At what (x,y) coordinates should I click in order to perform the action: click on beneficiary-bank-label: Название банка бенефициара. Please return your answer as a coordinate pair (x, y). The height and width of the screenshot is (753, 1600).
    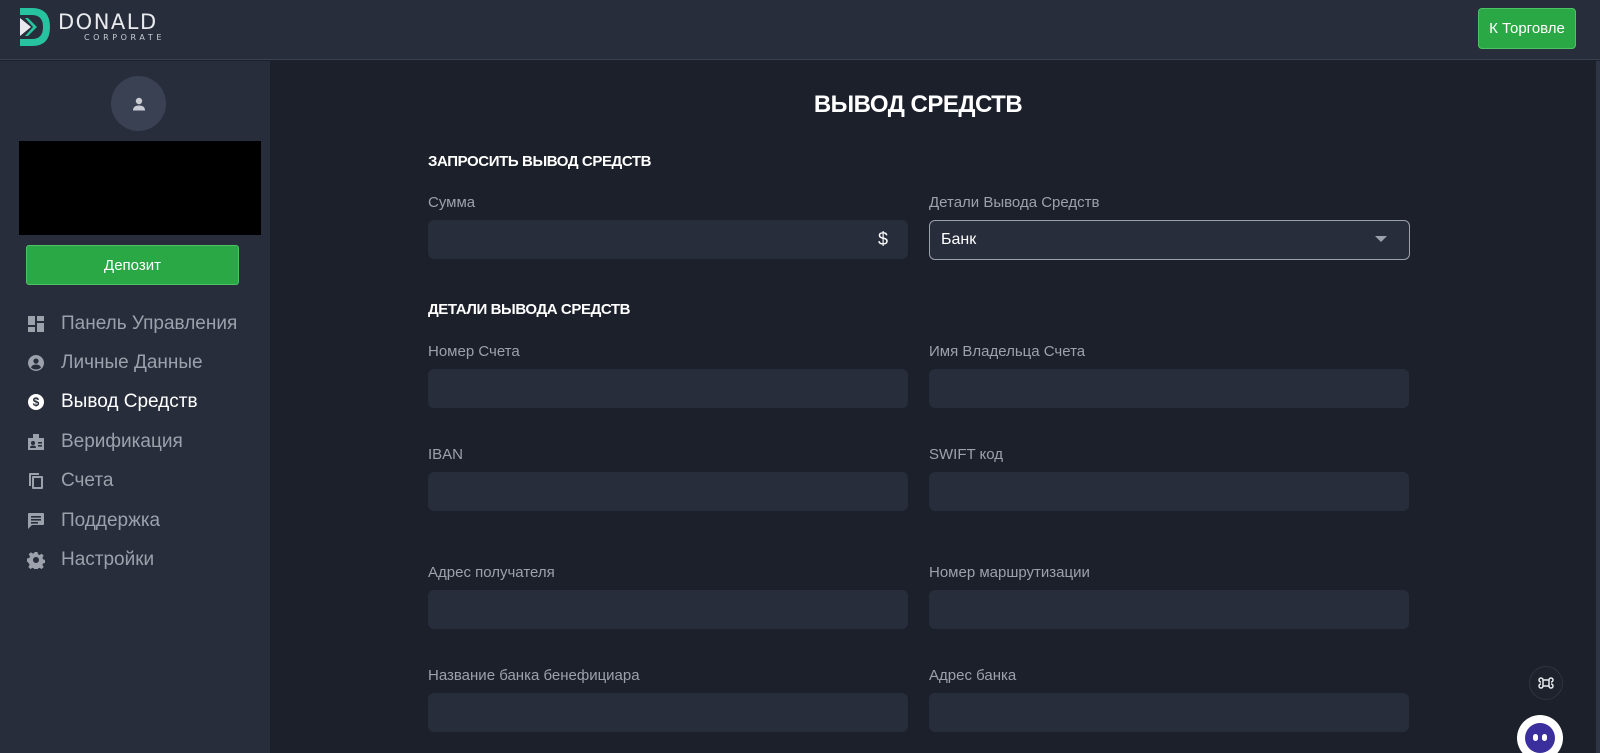
    Looking at the image, I should click on (534, 675).